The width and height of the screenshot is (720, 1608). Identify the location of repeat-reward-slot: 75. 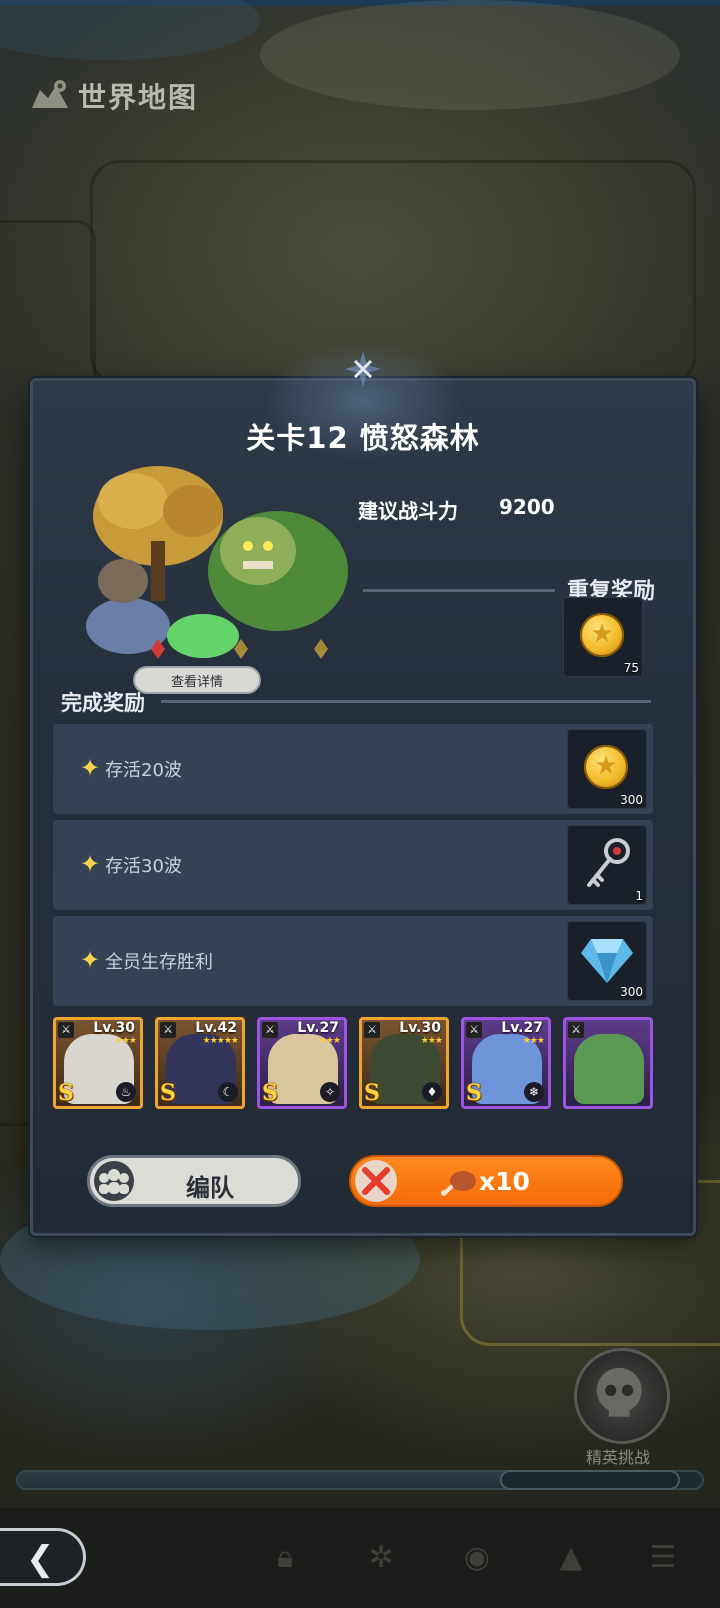
(603, 637).